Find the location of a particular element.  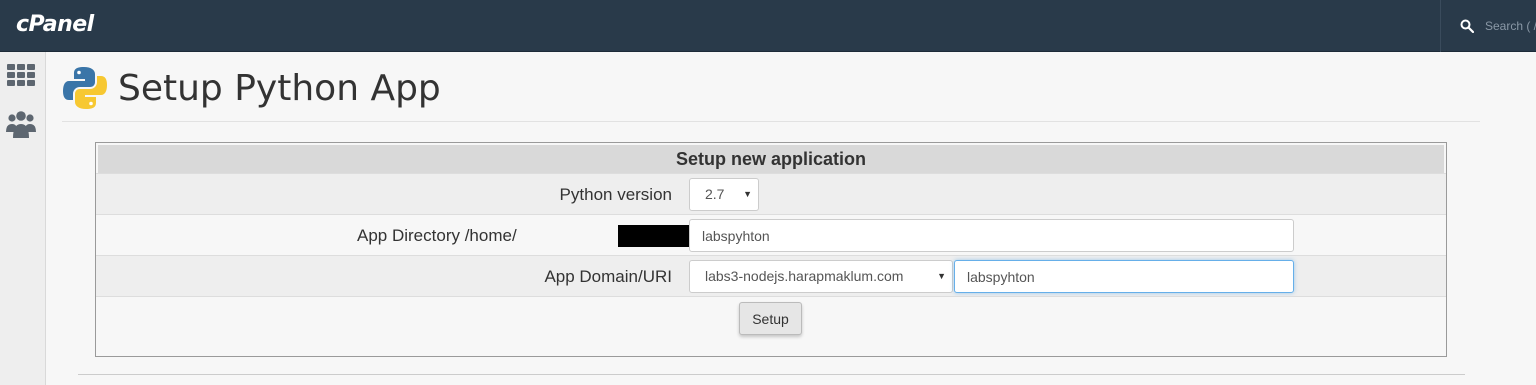

python-version-row: Python version 2.7 ▼ is located at coordinates (771, 193).